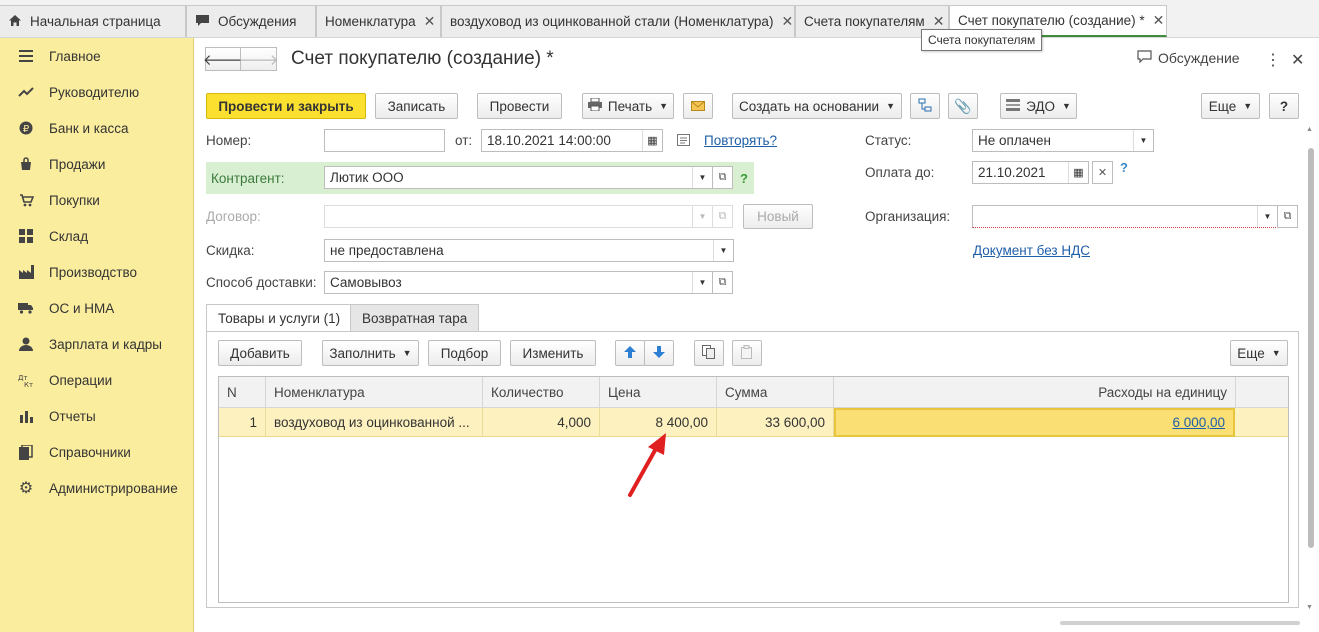  I want to click on contract-input: ▼, so click(518, 216).